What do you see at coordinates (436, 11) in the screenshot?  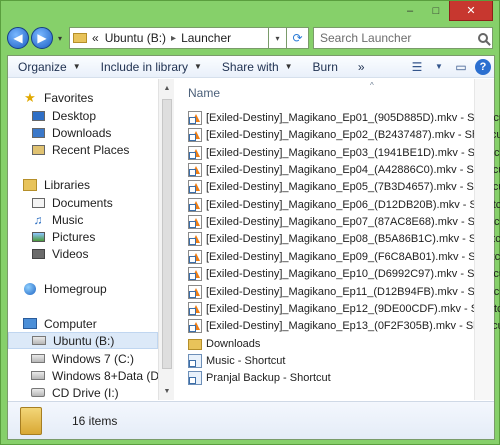 I see `maximize-button: □` at bounding box center [436, 11].